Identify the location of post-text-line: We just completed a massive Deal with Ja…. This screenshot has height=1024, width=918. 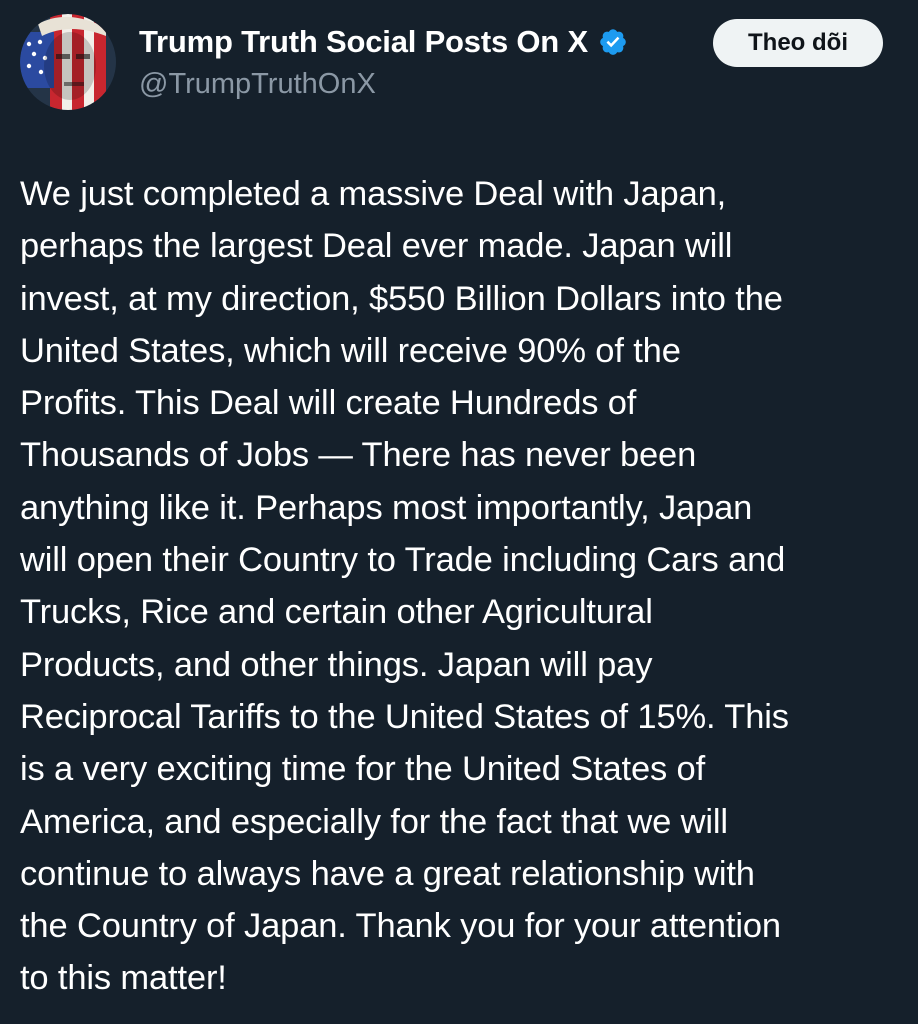
(373, 194).